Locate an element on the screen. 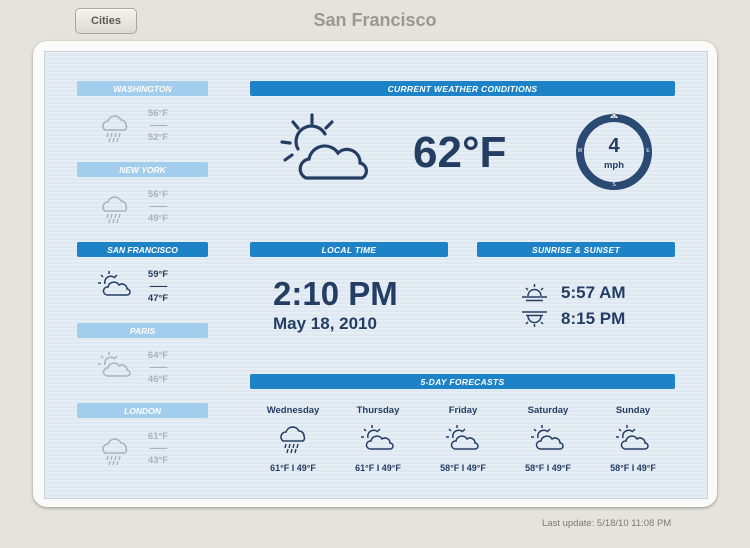 This screenshot has width=750, height=548. page-title: San Francisco is located at coordinates (375, 20).